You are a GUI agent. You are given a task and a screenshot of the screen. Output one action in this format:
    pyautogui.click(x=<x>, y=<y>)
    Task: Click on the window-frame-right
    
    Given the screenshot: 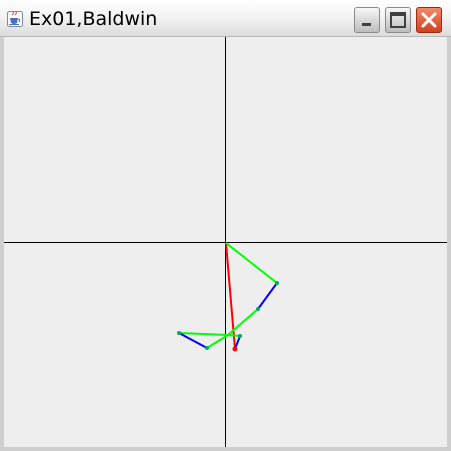 What is the action you would take?
    pyautogui.click(x=449, y=244)
    